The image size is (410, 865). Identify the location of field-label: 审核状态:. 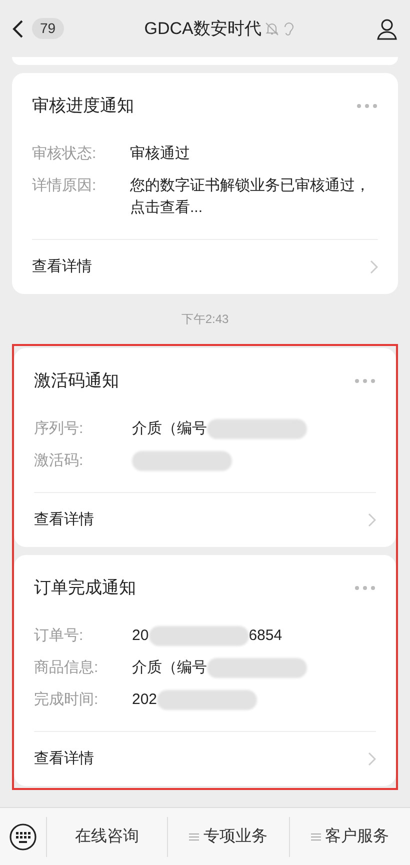
(65, 154).